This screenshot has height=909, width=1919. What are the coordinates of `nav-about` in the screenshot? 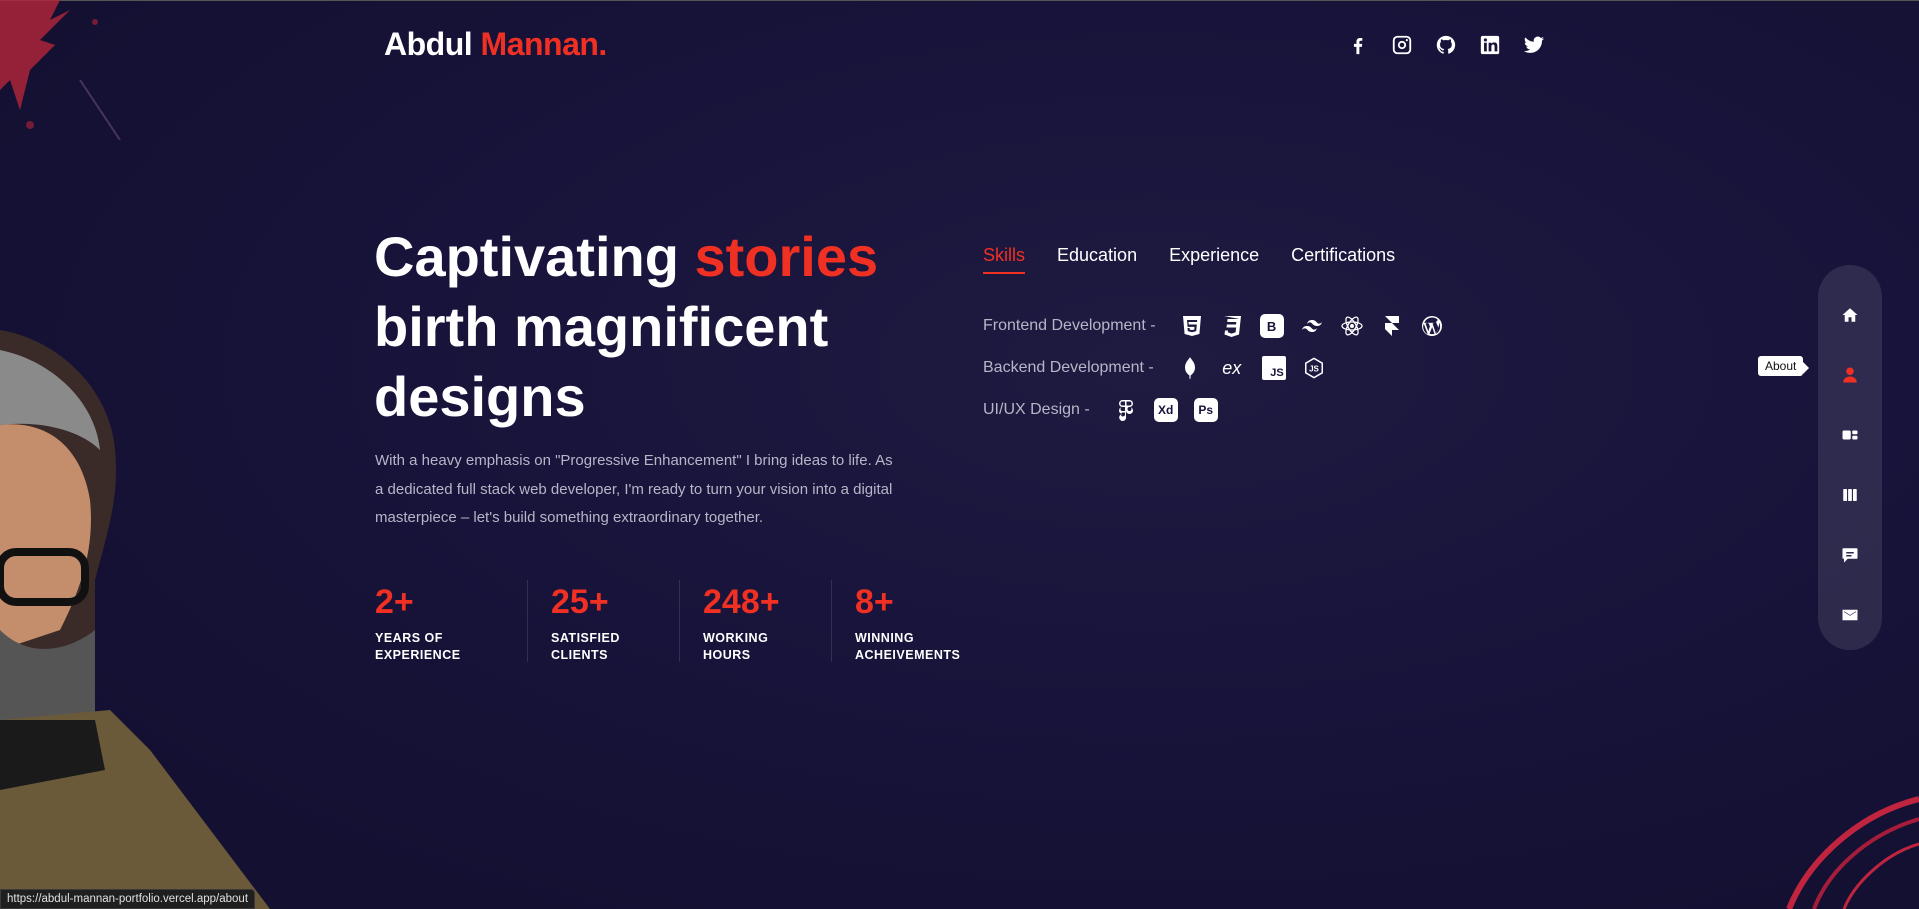 It's located at (1850, 375).